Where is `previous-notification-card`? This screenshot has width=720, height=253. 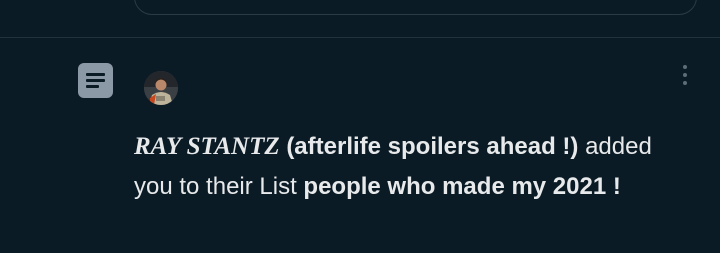 previous-notification-card is located at coordinates (415, 7).